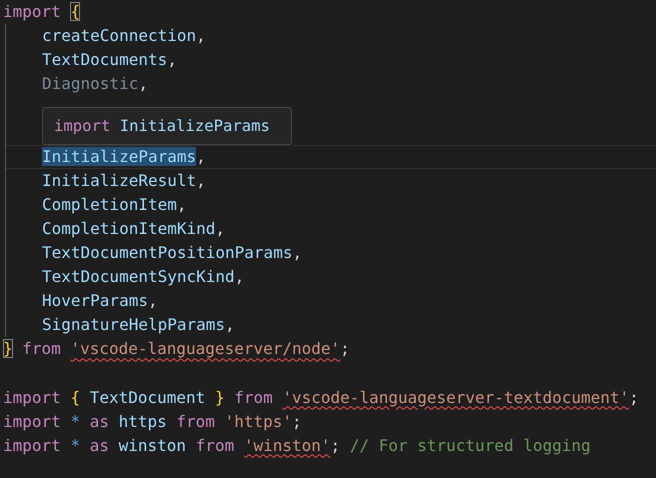 The height and width of the screenshot is (478, 656). Describe the element at coordinates (167, 126) in the screenshot. I see `hover-tooltip: import InitializeParams` at that location.